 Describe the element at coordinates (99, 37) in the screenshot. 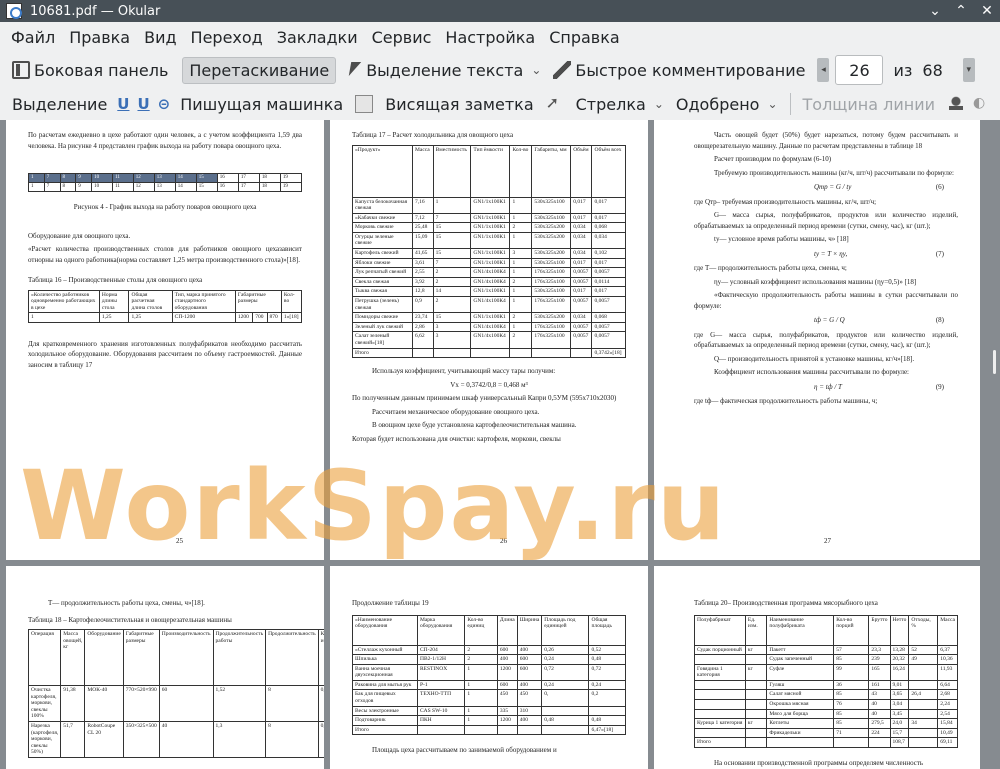

I see `menu-edit: Правка` at that location.